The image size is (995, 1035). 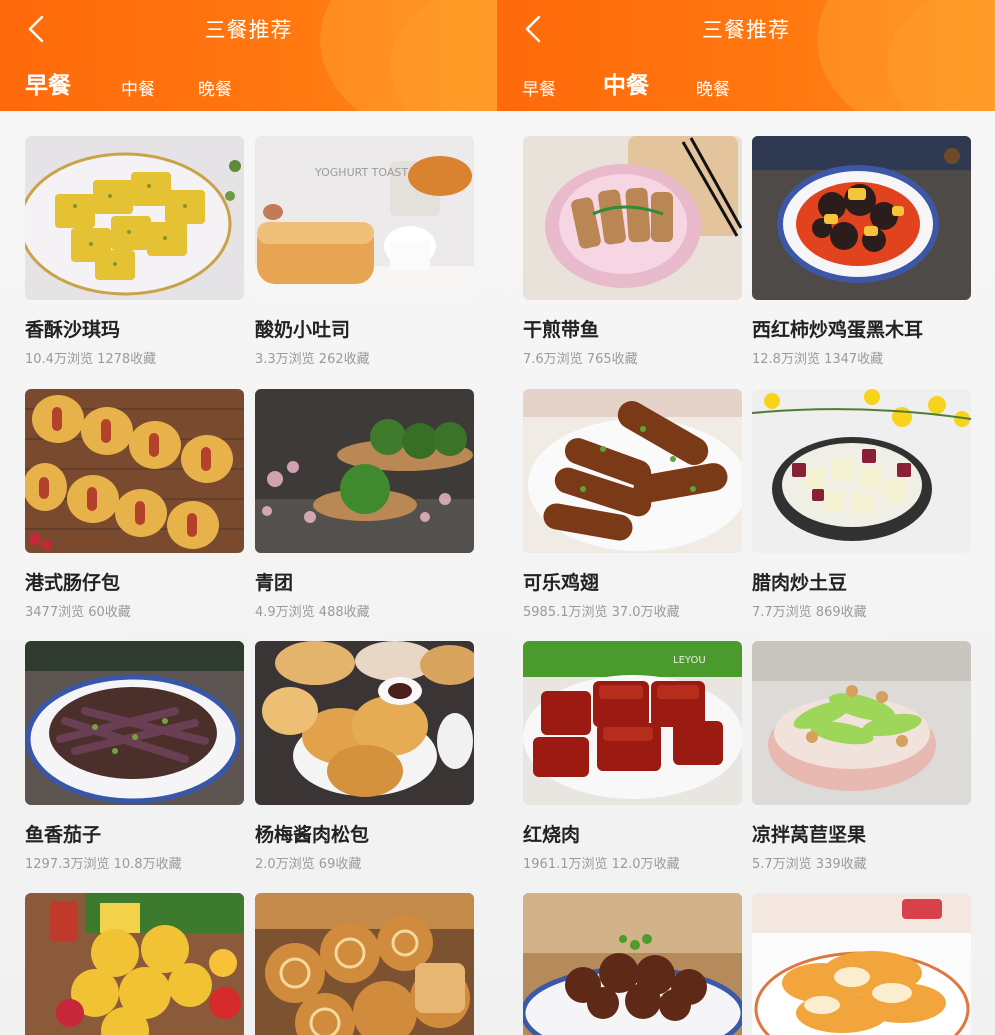 What do you see at coordinates (601, 864) in the screenshot?
I see `recipe-stats: 1961.1万浏览 12.0万收藏` at bounding box center [601, 864].